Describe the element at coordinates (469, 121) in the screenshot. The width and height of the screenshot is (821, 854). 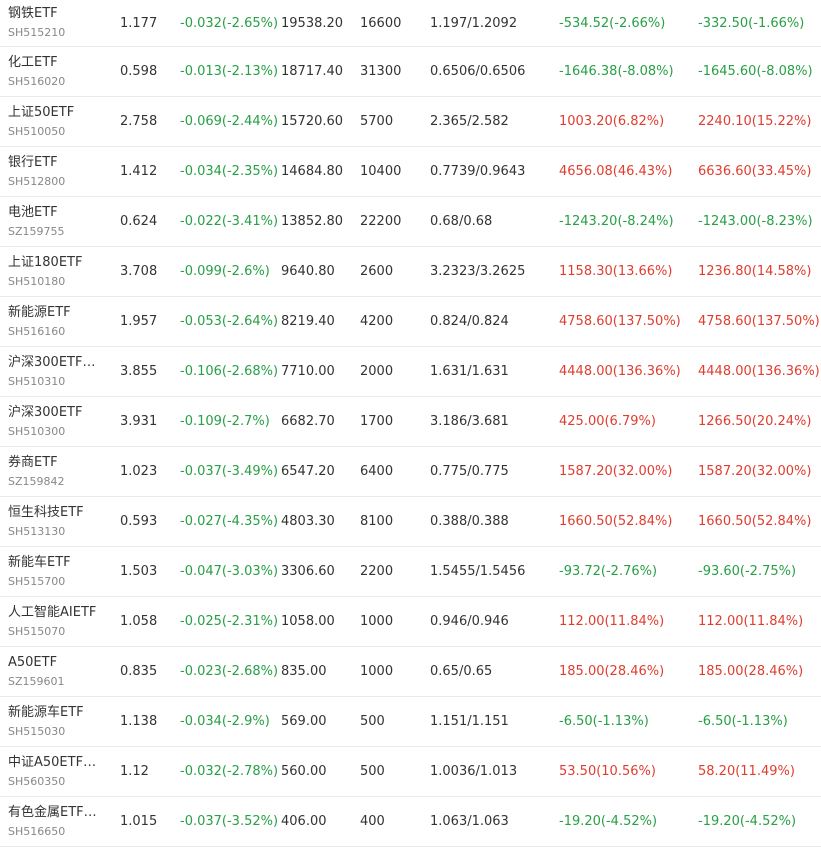
I see `cost-cell: 2.365/2.582` at that location.